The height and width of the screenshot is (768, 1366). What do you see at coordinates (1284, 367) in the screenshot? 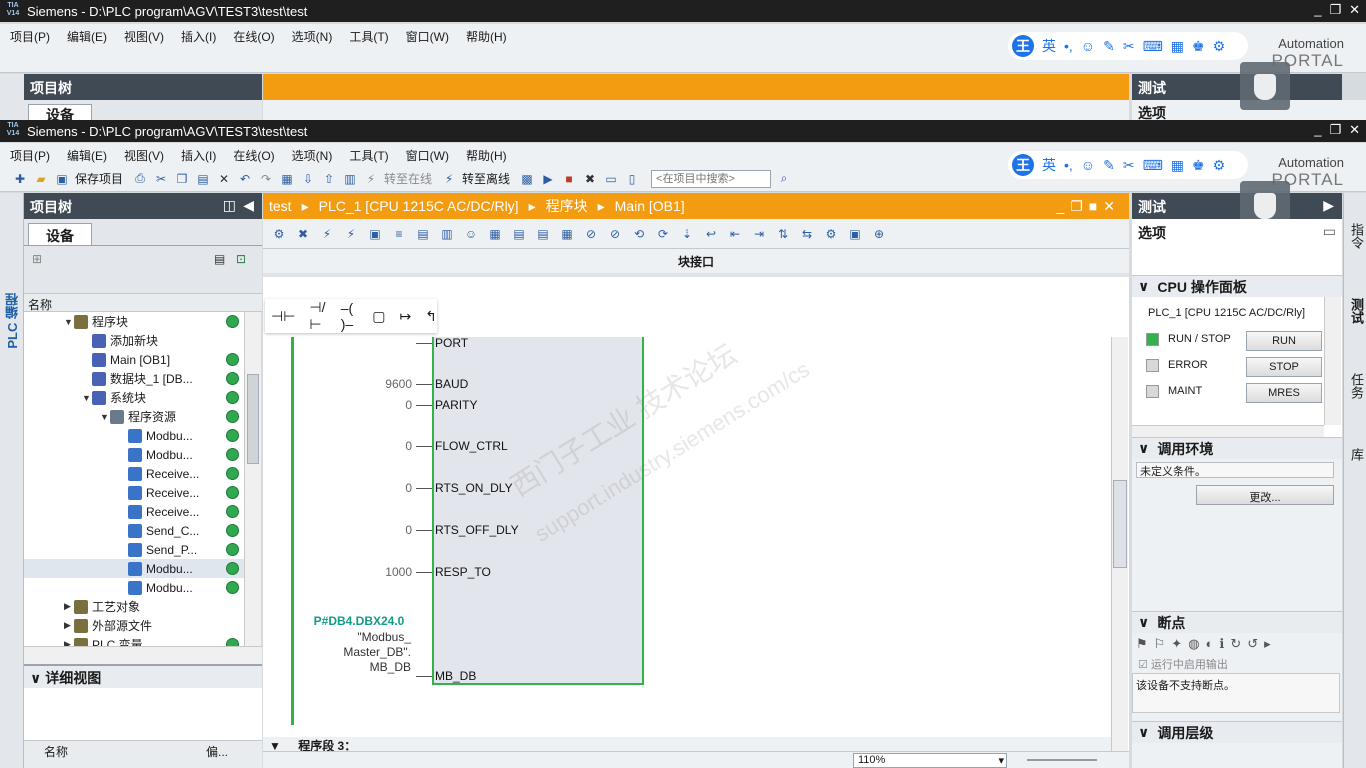
I see `cpu-mode-button: STOP` at bounding box center [1284, 367].